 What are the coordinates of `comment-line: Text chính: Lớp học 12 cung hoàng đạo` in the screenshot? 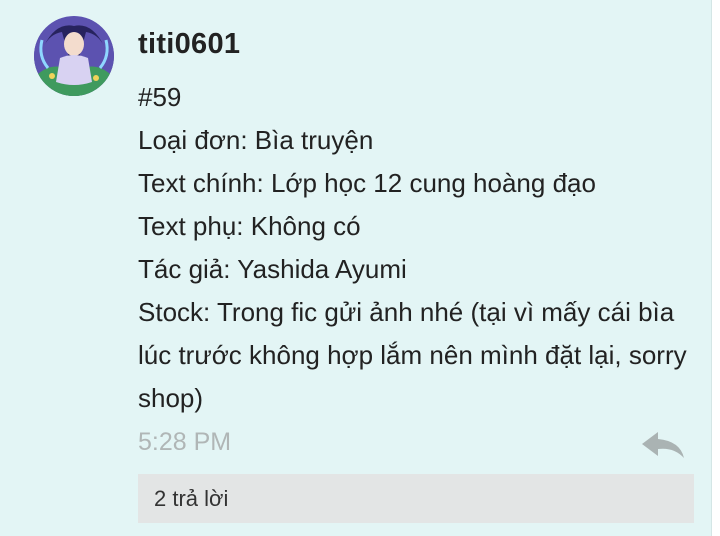 It's located at (367, 183).